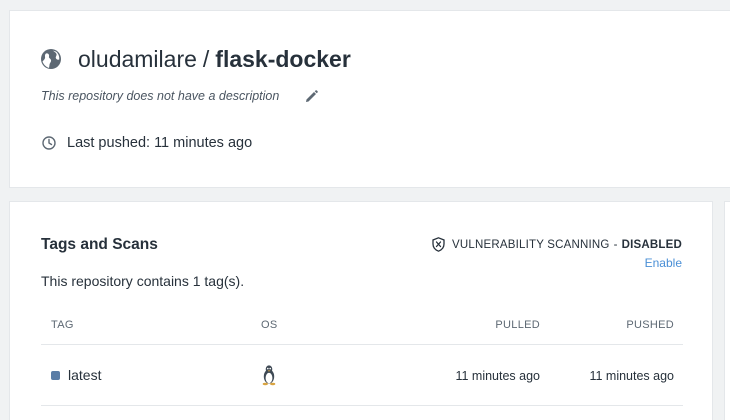  I want to click on repository-name: flask-docker, so click(283, 58).